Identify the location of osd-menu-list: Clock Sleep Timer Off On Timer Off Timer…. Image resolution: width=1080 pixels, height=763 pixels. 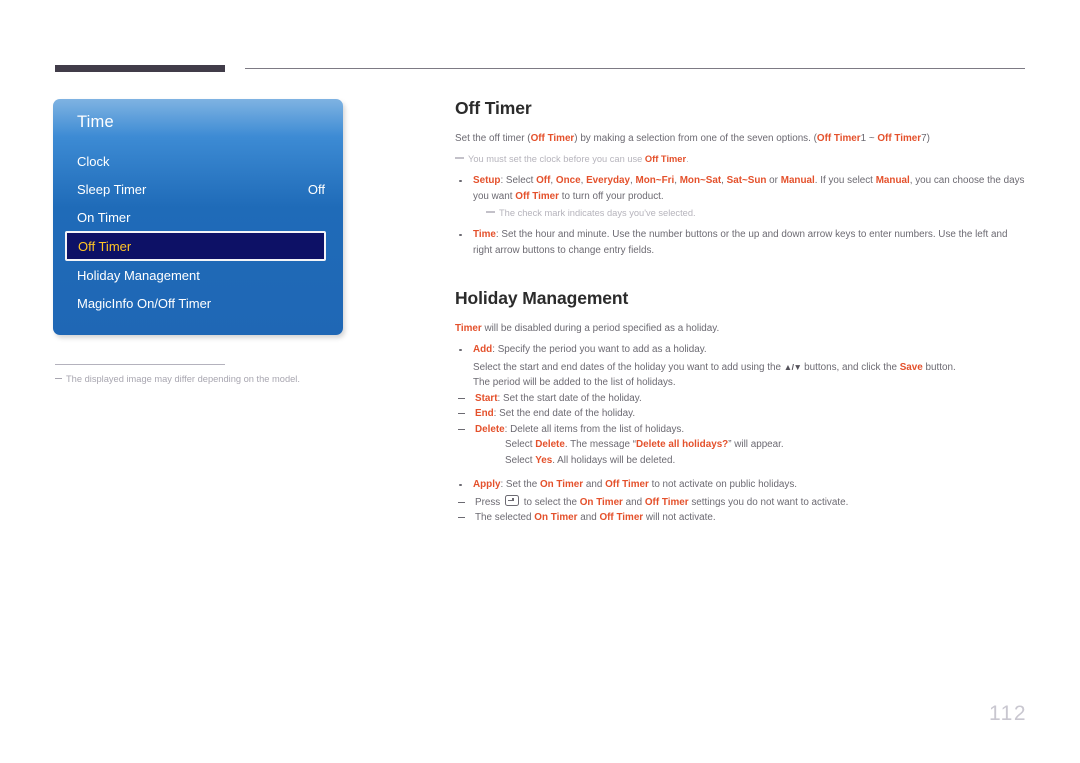
(198, 232).